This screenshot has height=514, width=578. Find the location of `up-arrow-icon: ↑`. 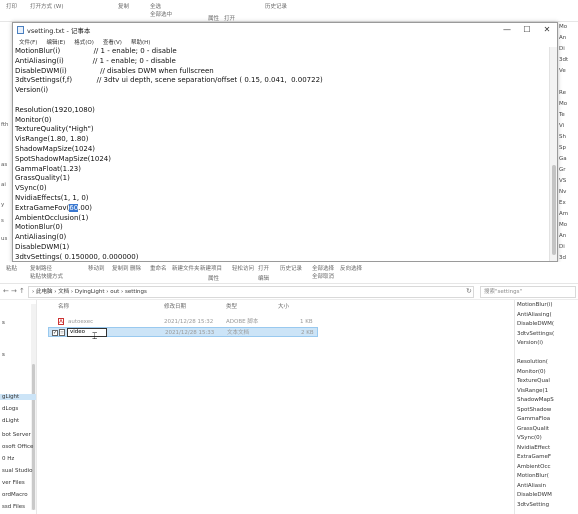

up-arrow-icon: ↑ is located at coordinates (22, 291).